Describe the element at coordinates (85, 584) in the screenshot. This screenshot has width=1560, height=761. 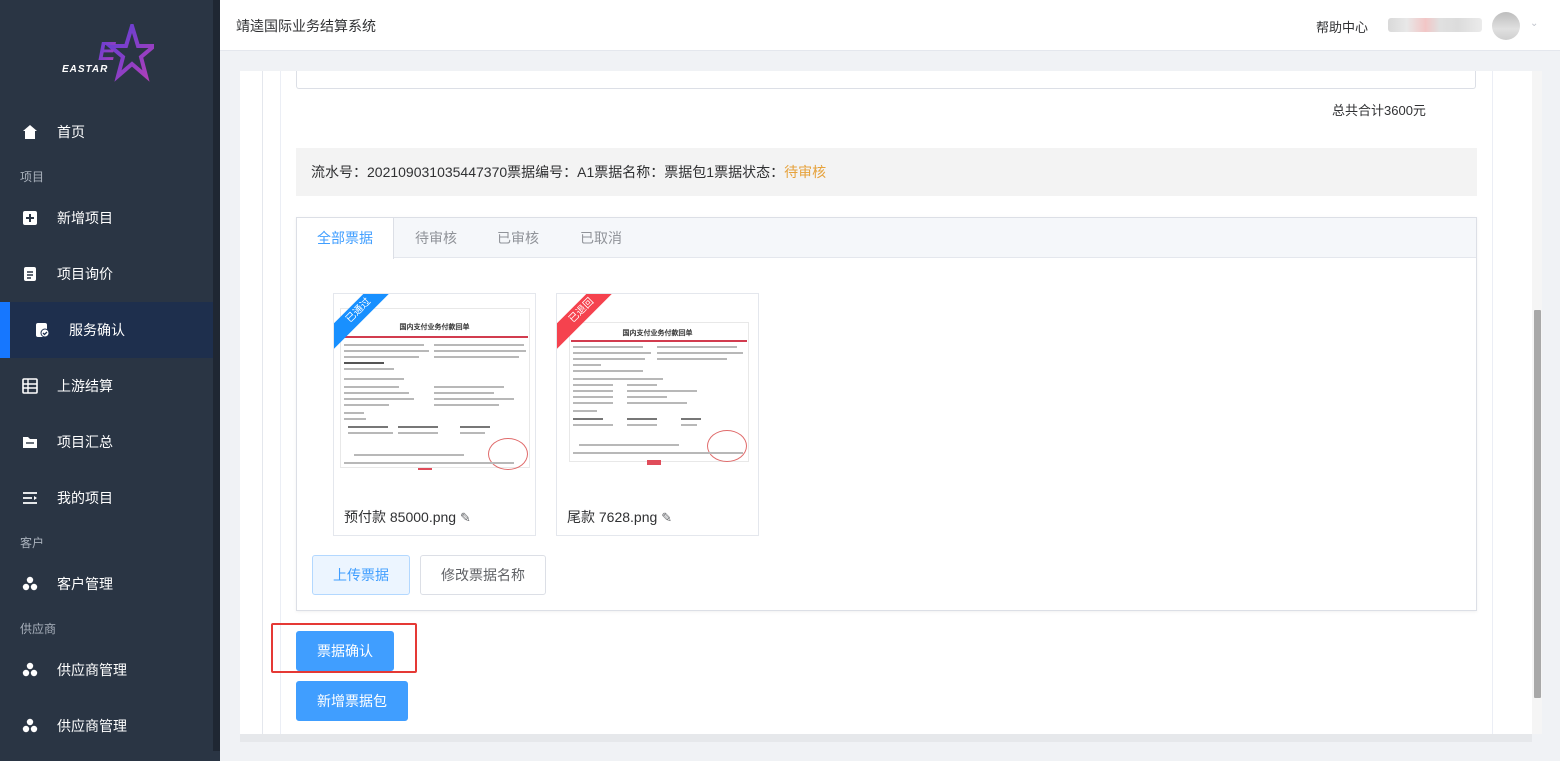
I see `sidebar-item-label: 客户管理` at that location.